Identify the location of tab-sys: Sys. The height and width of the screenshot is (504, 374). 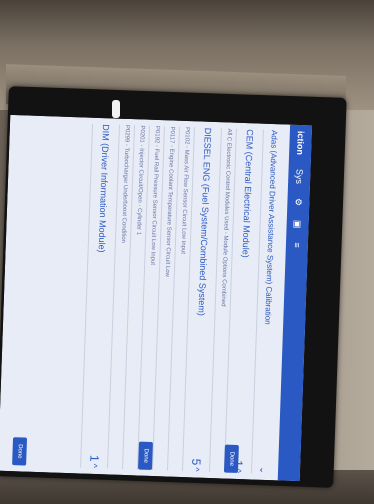
(299, 176).